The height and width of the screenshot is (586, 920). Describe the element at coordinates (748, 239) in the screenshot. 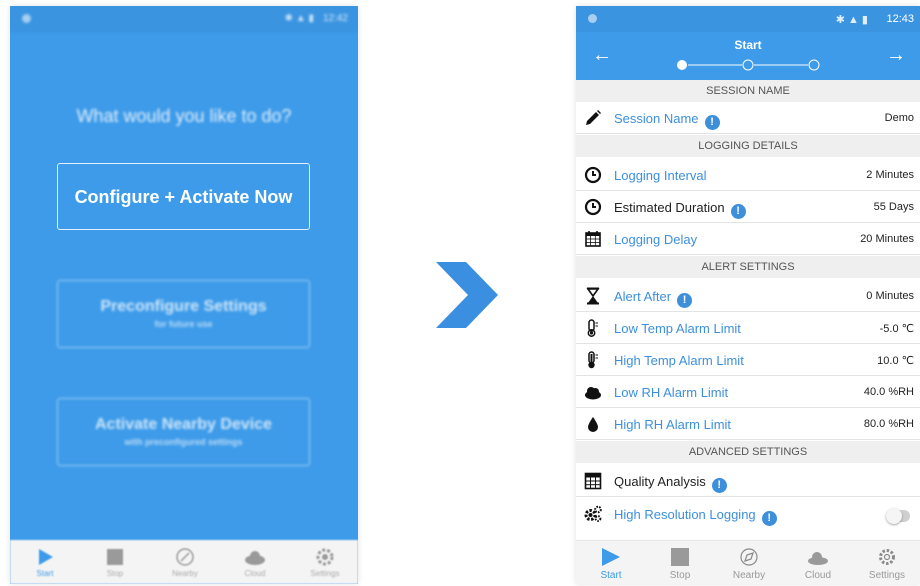

I see `row-logging-delay: Logging Delay 20 Minutes` at that location.